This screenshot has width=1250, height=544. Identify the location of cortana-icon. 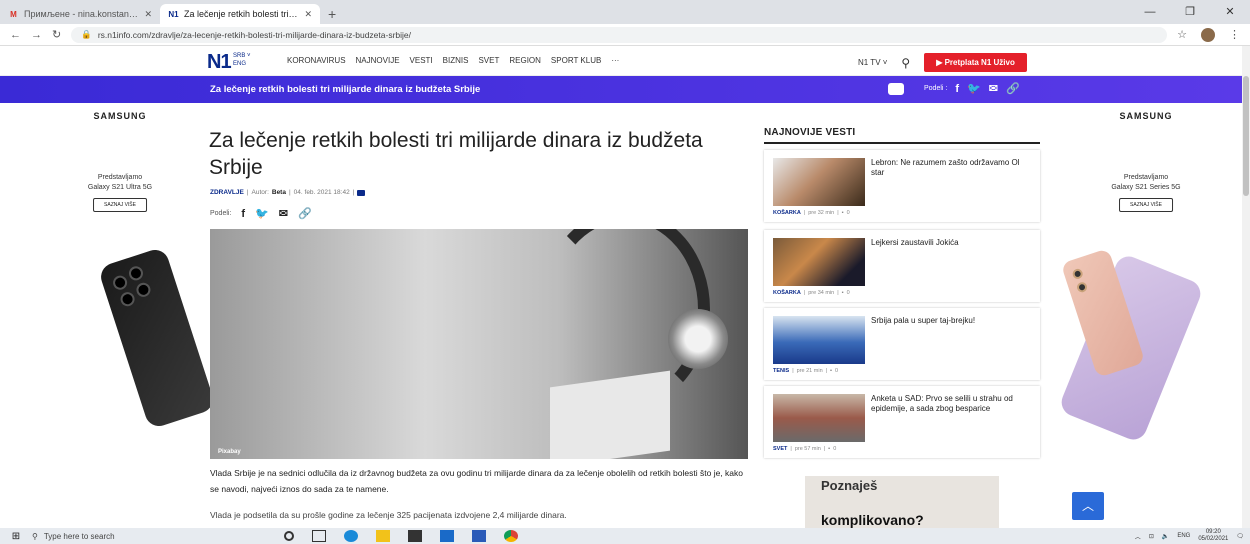
(289, 536).